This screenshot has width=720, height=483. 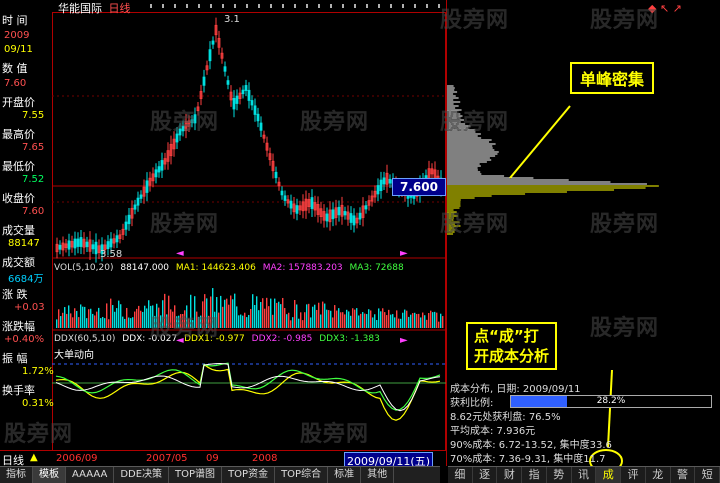 I want to click on rtab-index: 指, so click(x=534, y=475).